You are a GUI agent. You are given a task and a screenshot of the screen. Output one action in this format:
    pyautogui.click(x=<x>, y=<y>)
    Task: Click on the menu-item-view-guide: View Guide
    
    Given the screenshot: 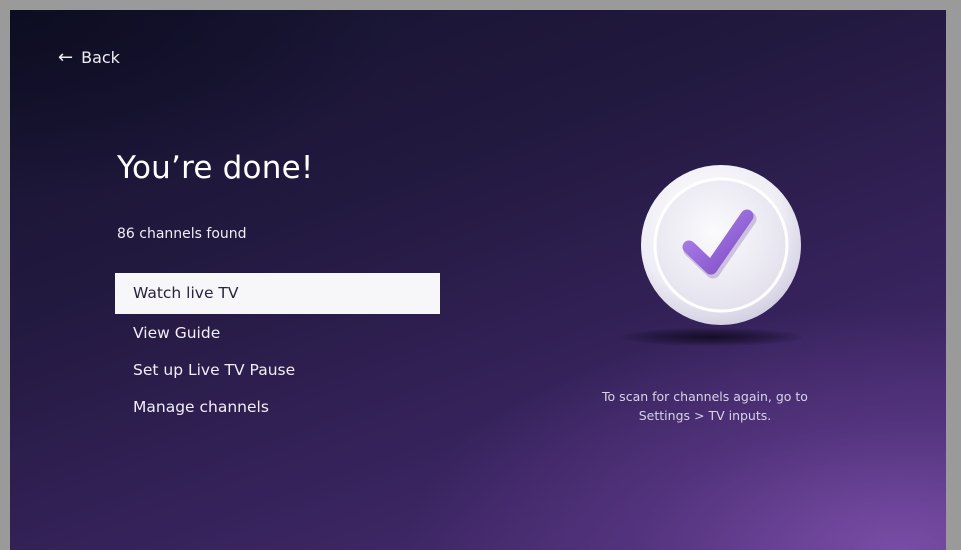 What is the action you would take?
    pyautogui.click(x=277, y=333)
    